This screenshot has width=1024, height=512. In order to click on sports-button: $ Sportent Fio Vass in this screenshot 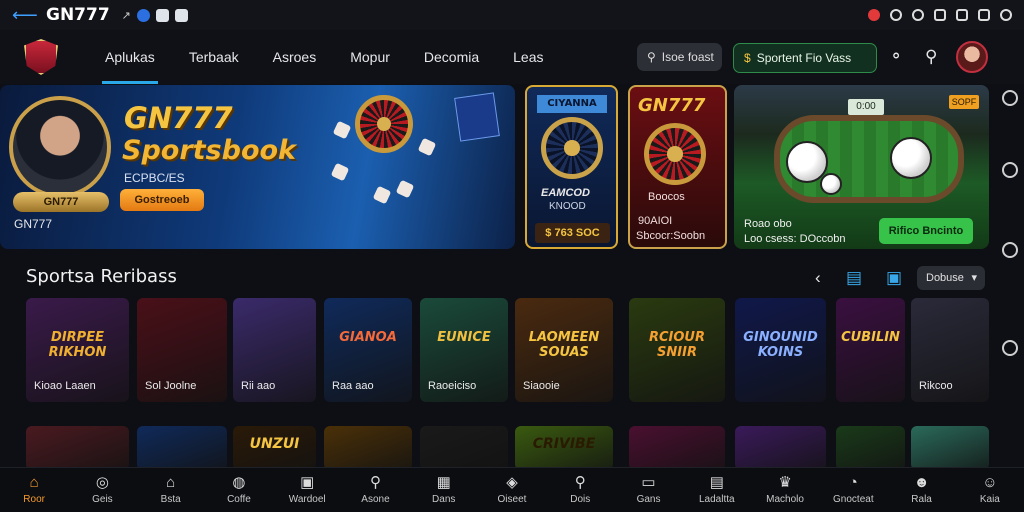, I will do `click(805, 58)`.